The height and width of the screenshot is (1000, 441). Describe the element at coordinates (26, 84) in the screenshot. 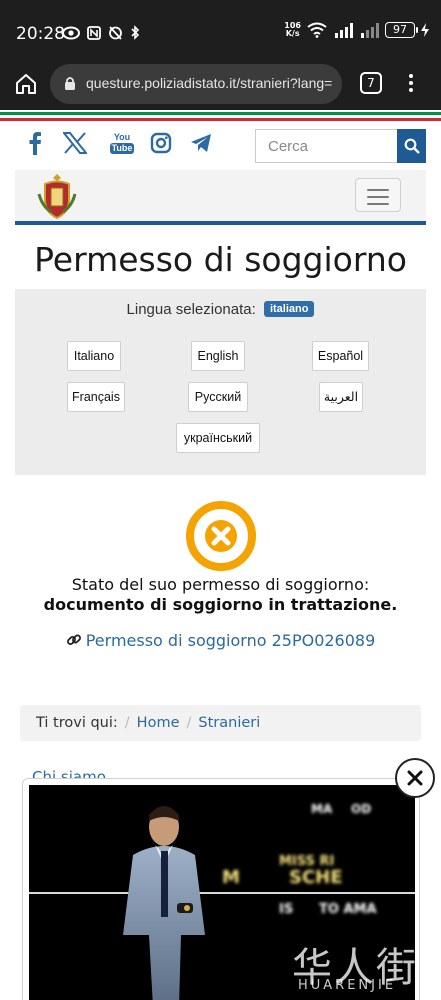

I see `home-icon` at that location.